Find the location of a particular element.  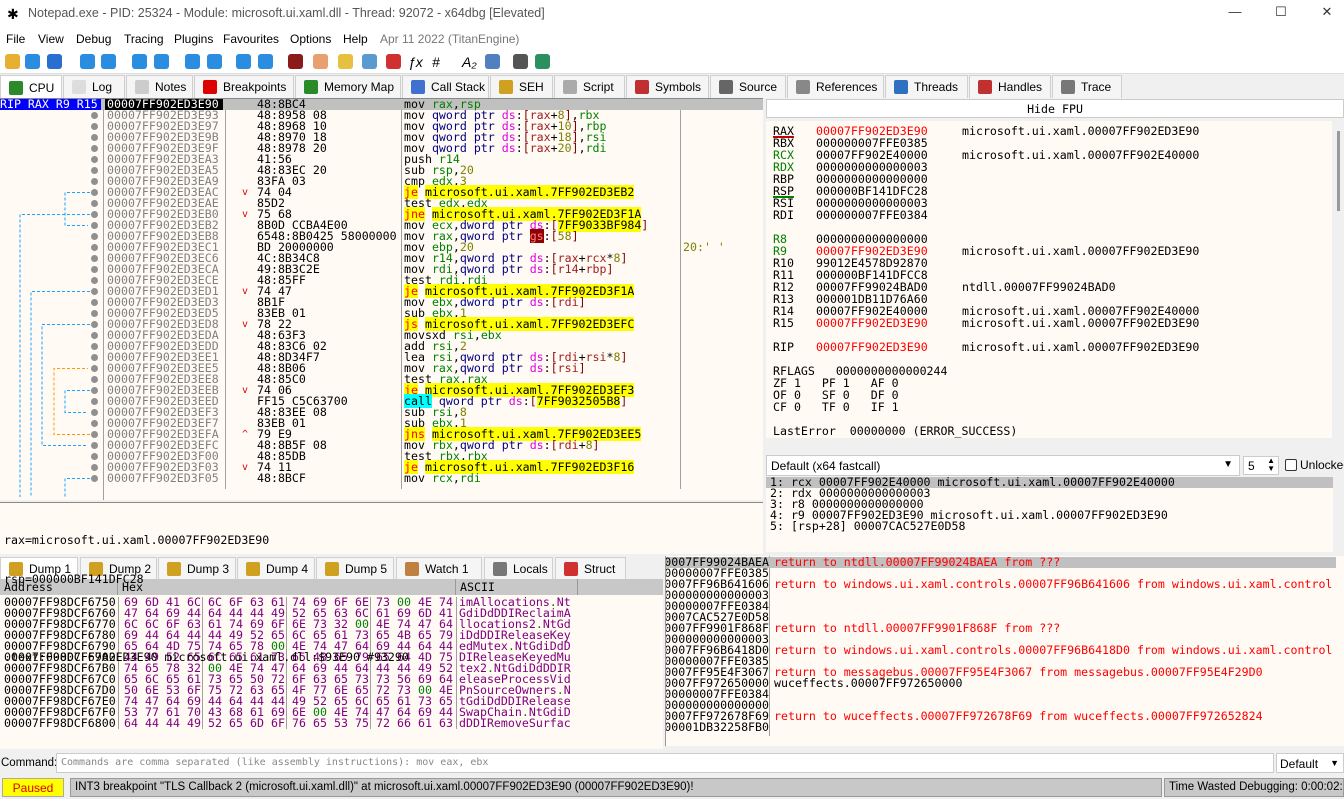

tab-threads: Threads is located at coordinates (926, 86).